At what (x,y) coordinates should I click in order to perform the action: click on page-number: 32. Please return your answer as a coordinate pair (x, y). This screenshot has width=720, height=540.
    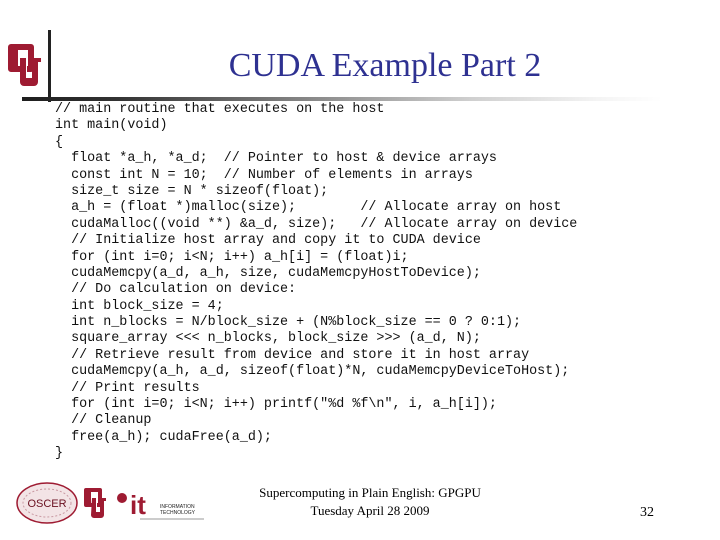
    Looking at the image, I should click on (647, 512).